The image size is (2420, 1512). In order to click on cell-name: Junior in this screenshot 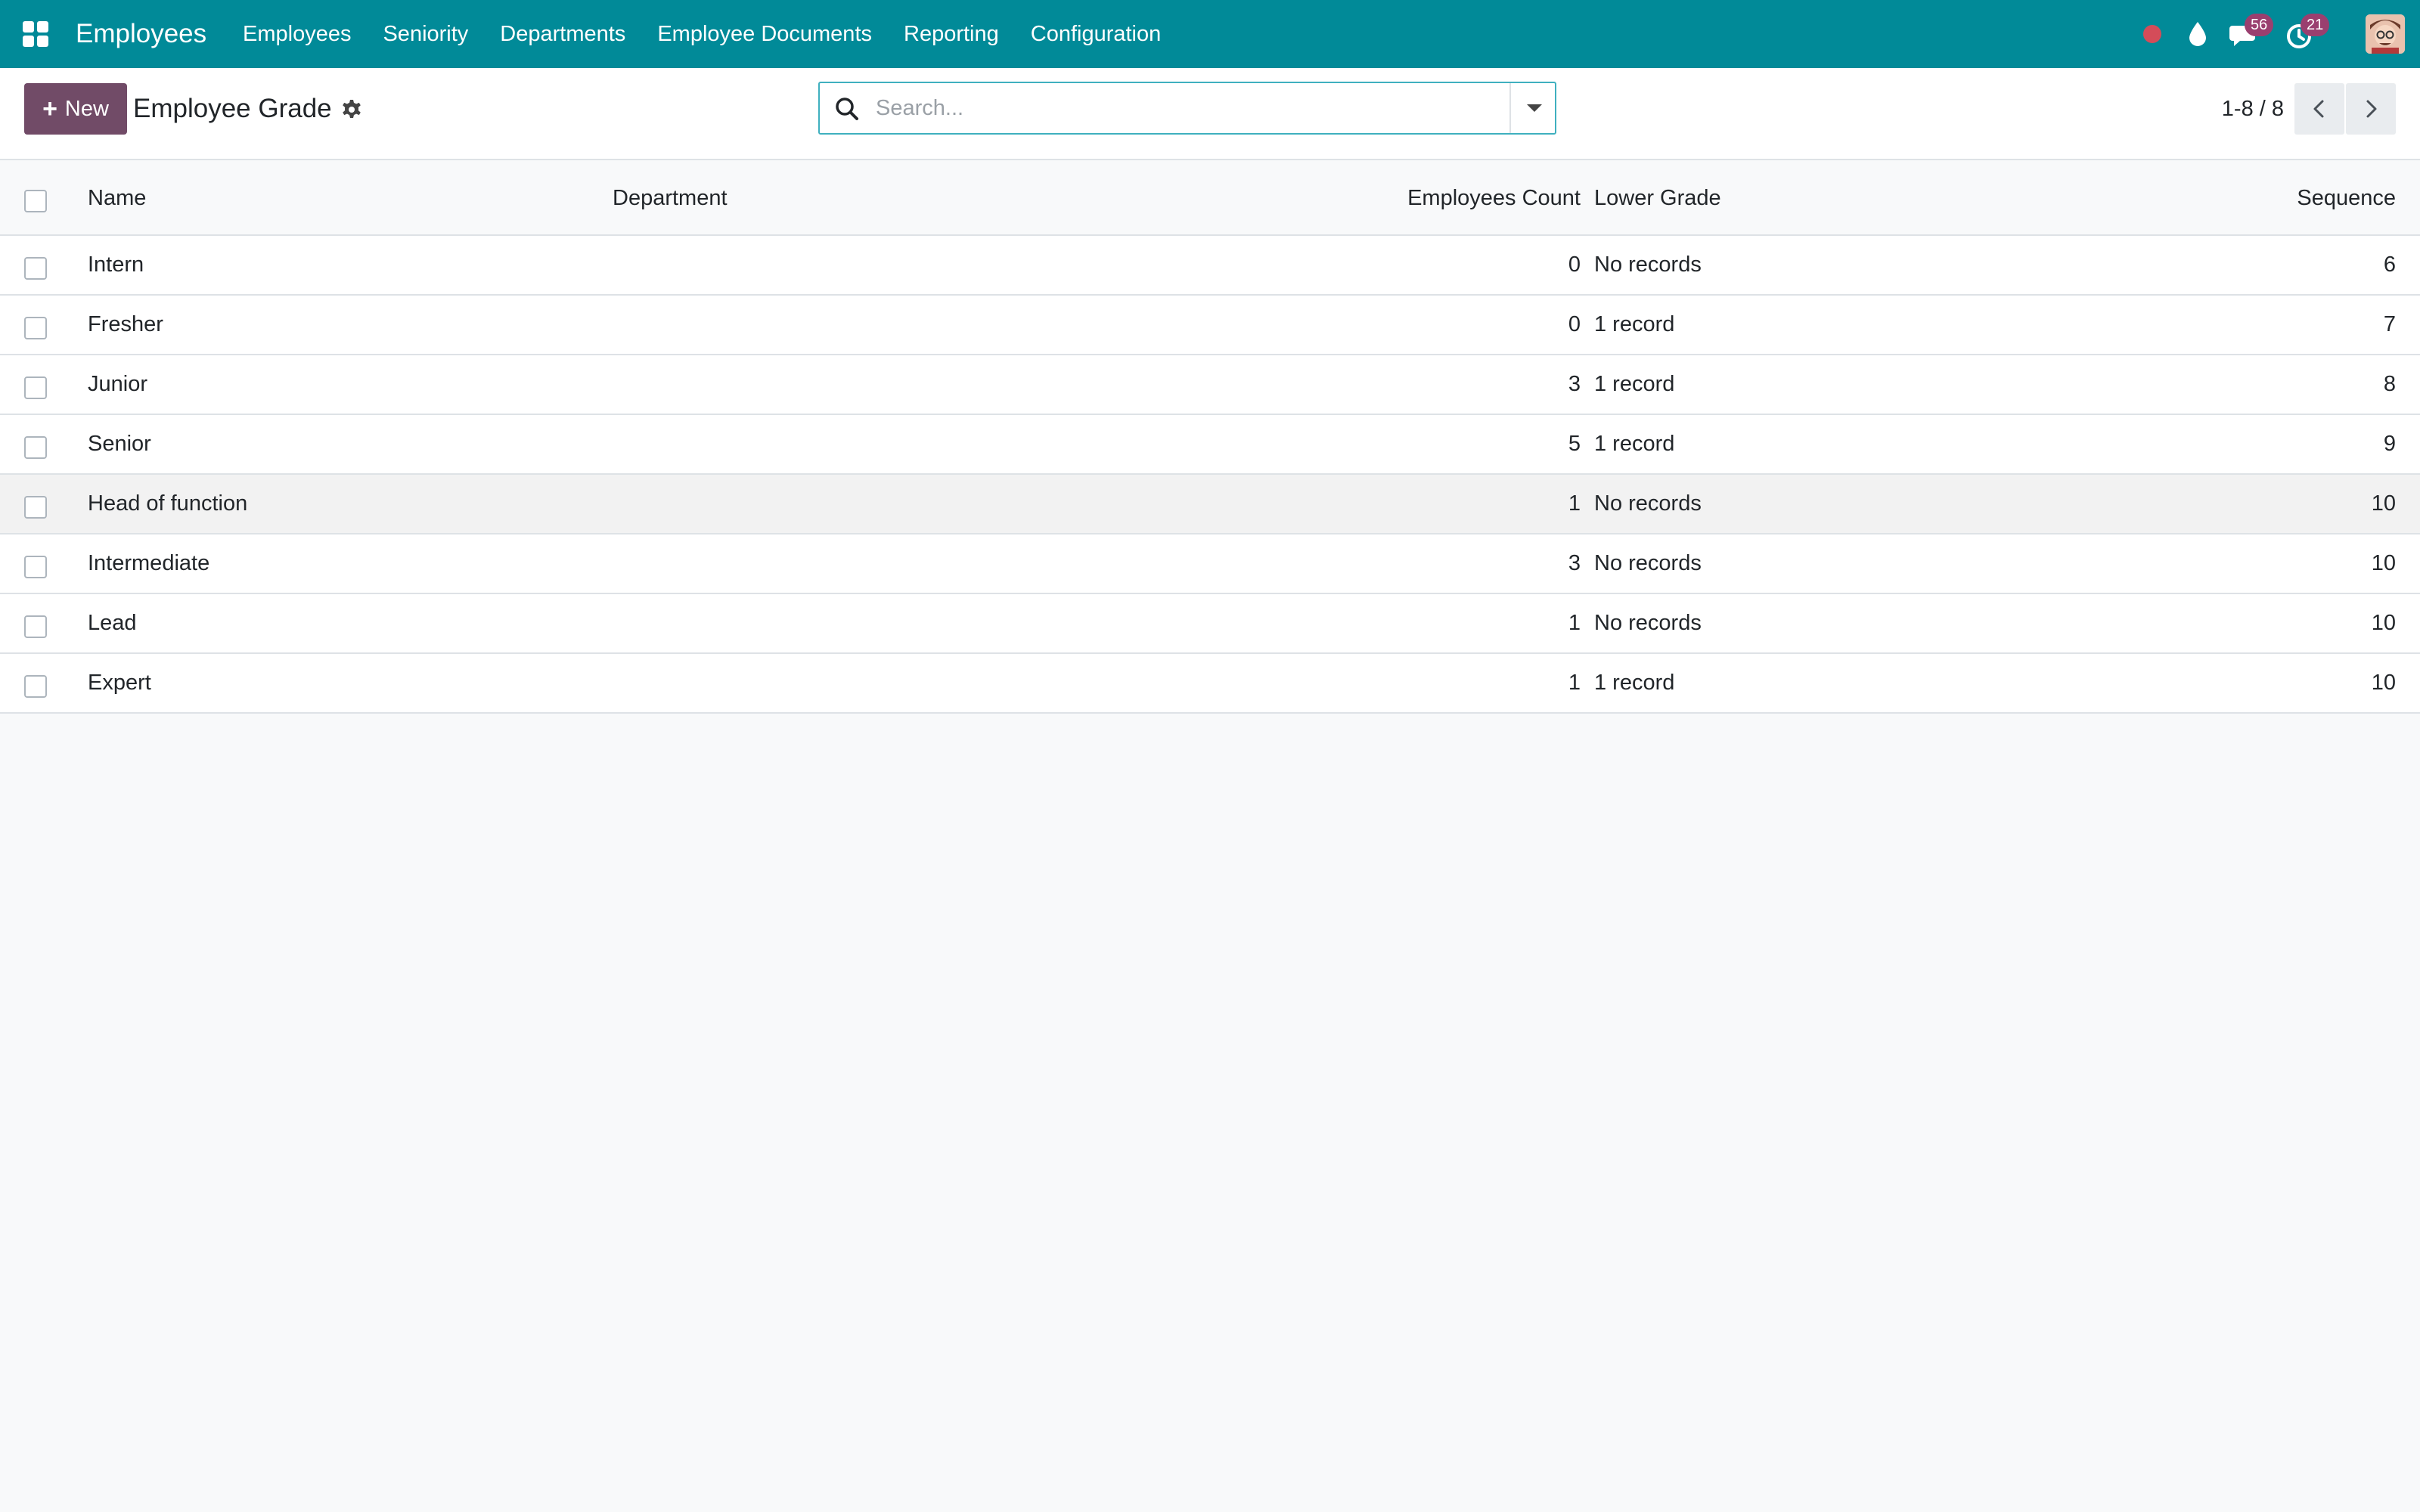, I will do `click(345, 384)`.